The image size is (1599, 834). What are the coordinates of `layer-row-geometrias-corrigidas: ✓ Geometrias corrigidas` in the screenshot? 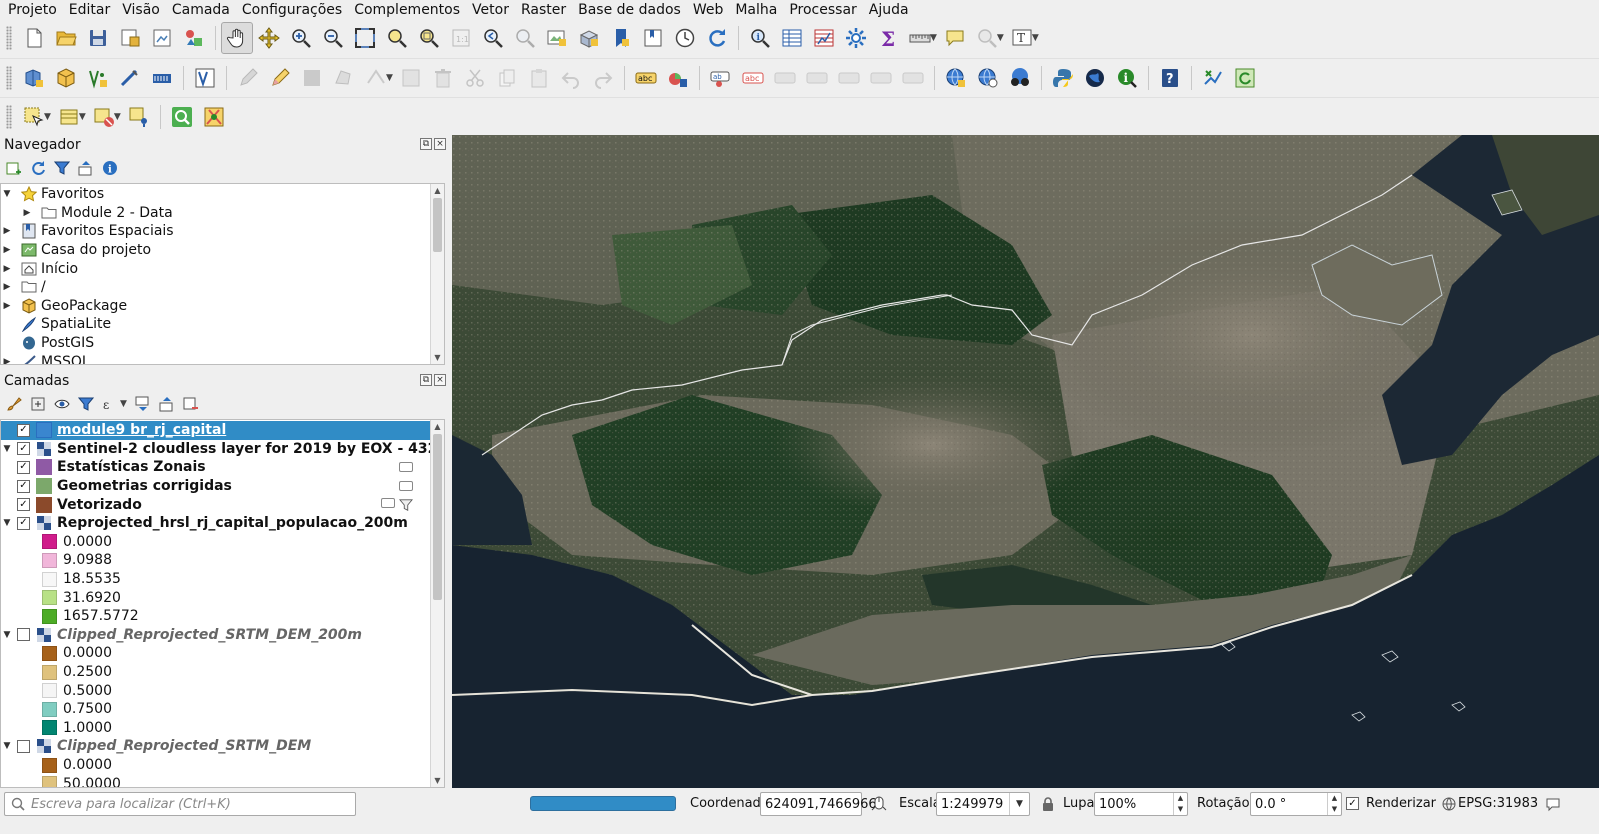 It's located at (216, 486).